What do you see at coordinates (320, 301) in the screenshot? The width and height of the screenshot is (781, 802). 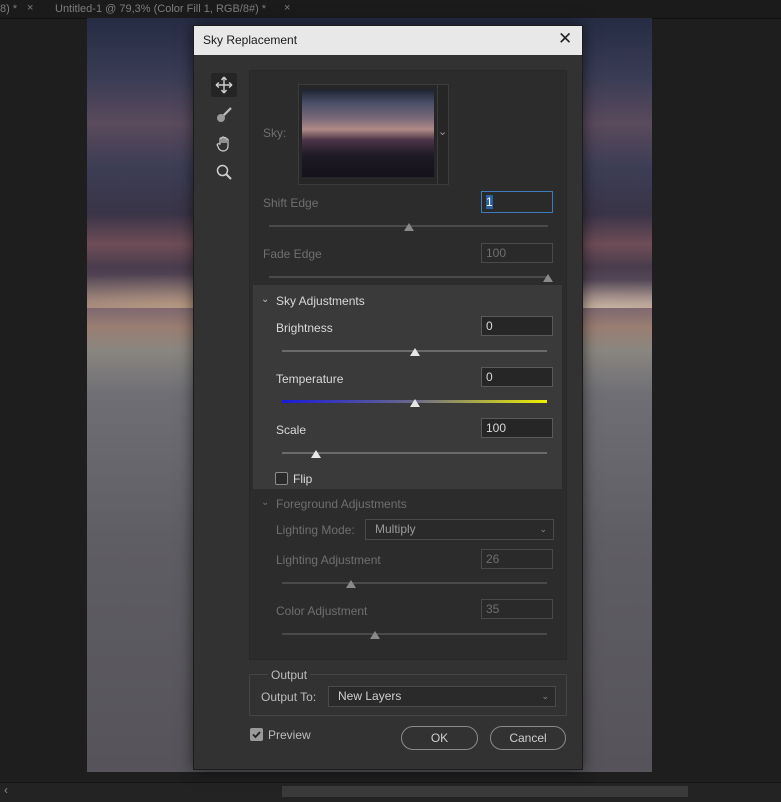 I see `sky-adjustments-header: Sky Adjustments` at bounding box center [320, 301].